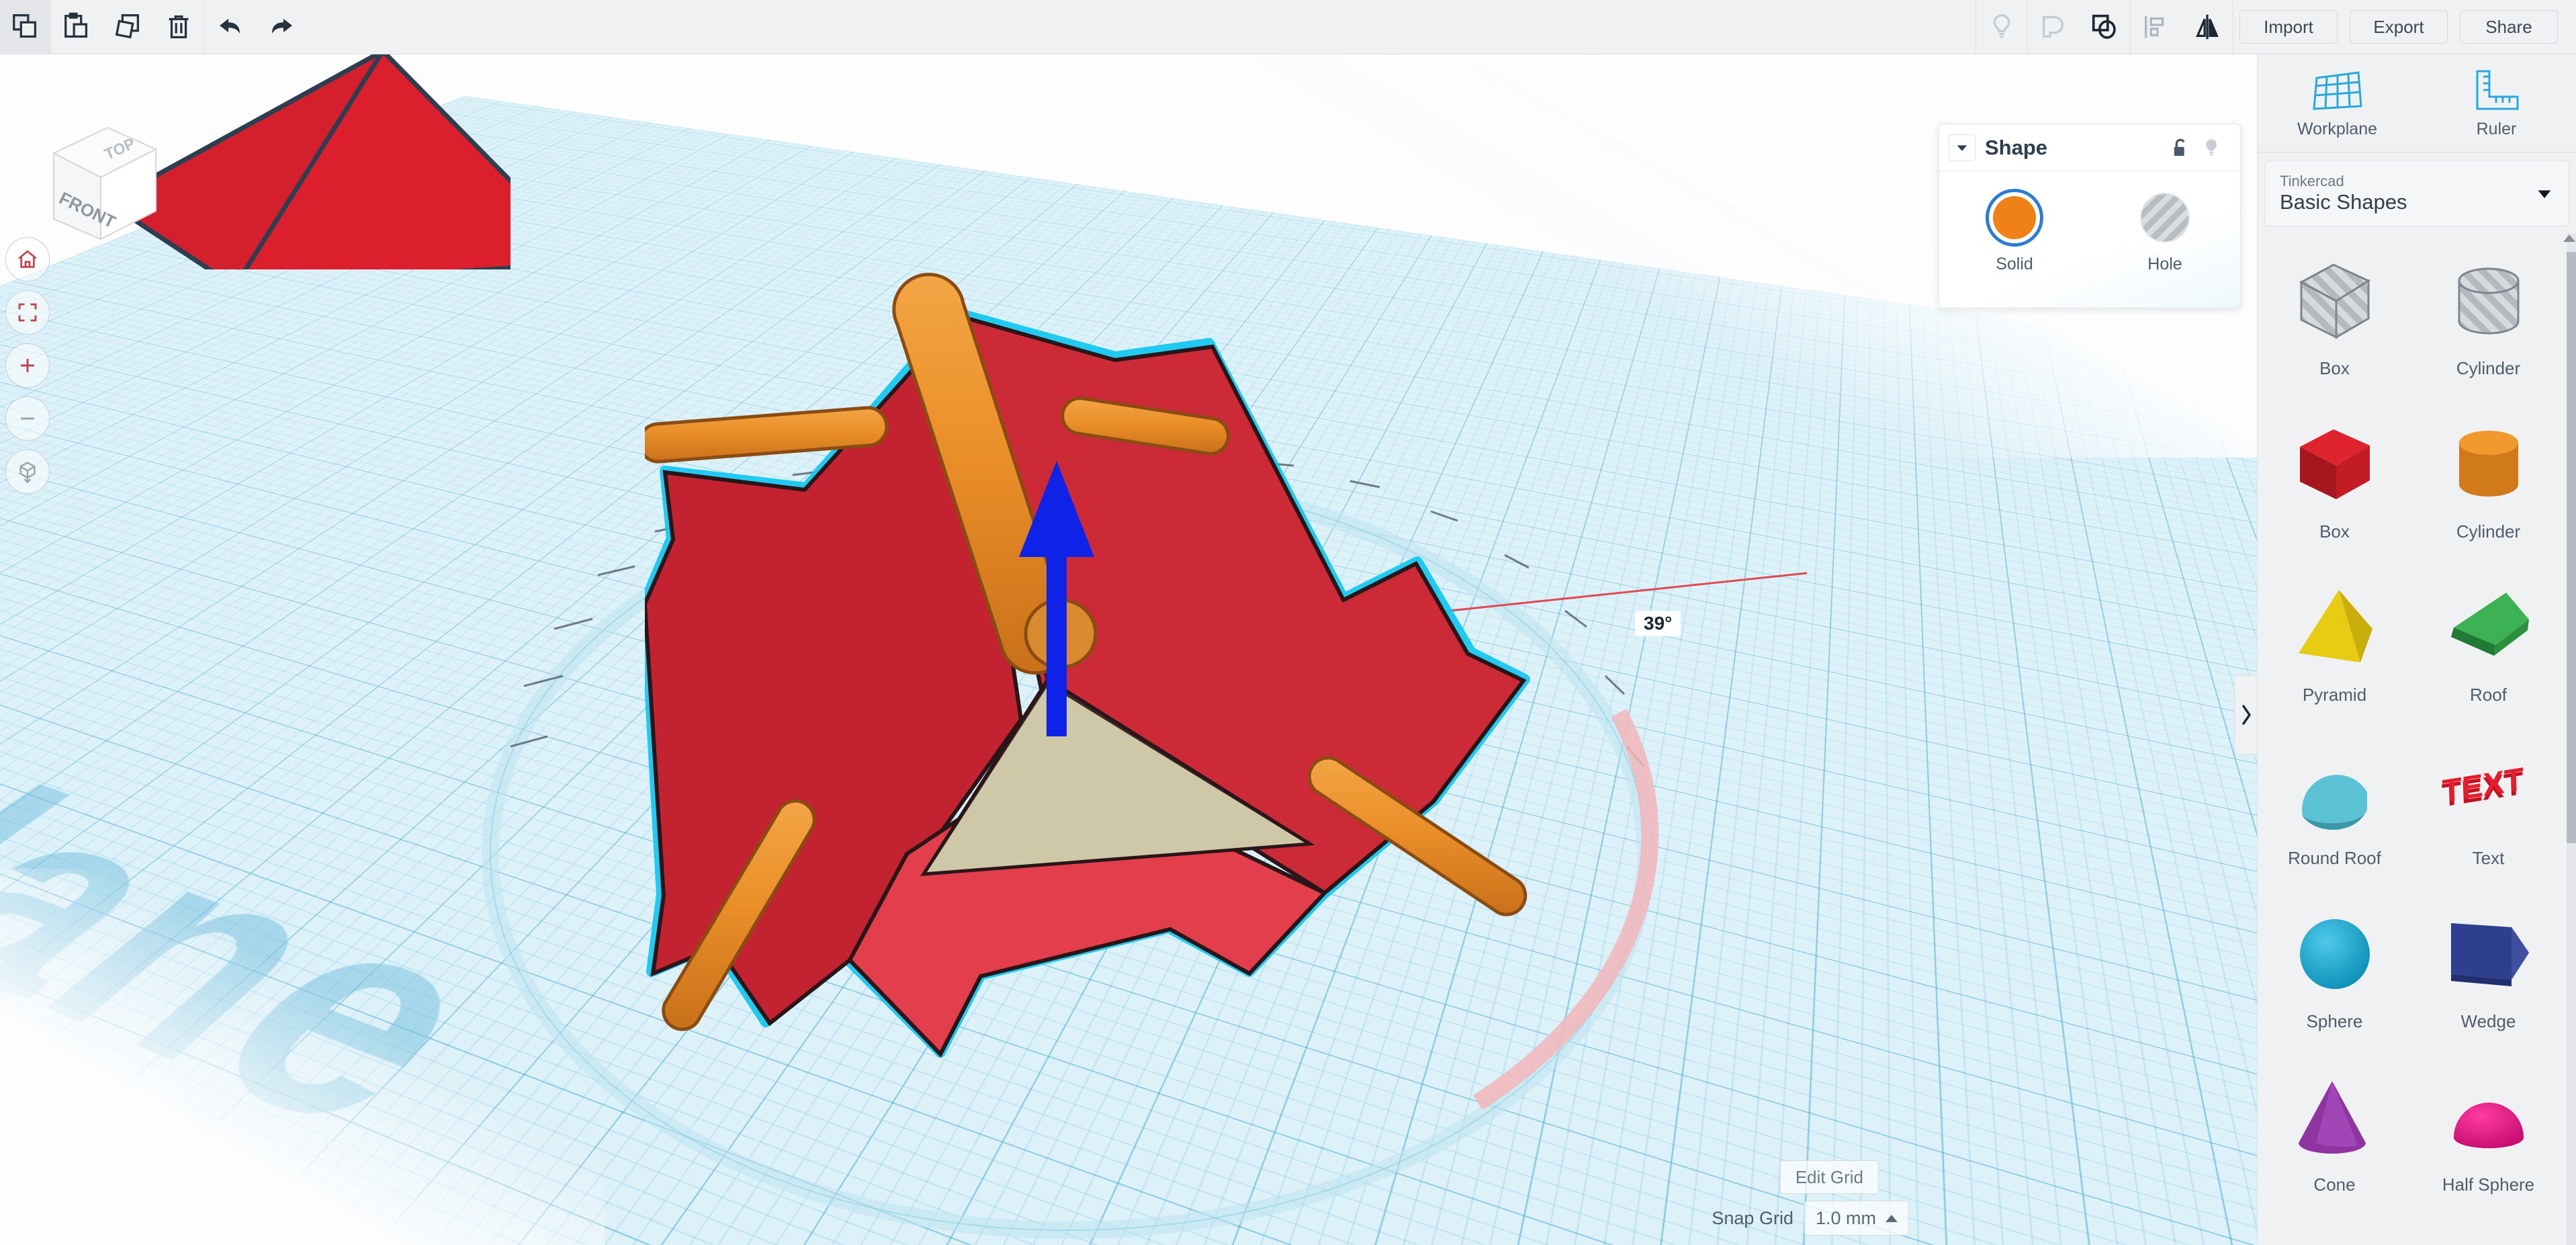  What do you see at coordinates (1057, 599) in the screenshot?
I see `move-up-arrow-handle` at bounding box center [1057, 599].